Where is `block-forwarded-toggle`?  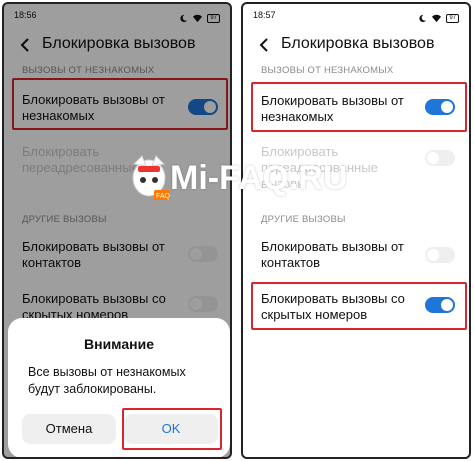
block-forwarded-toggle is located at coordinates (440, 158).